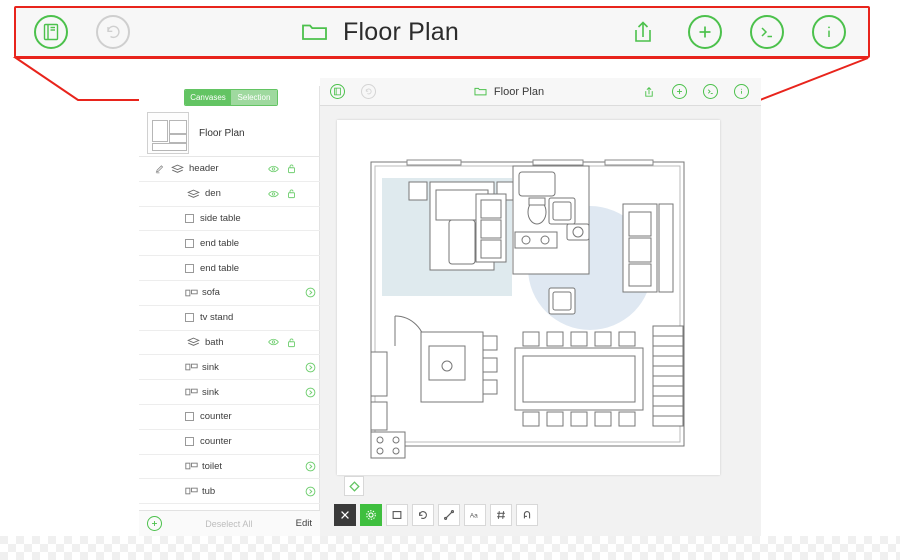 Image resolution: width=900 pixels, height=560 pixels. What do you see at coordinates (643, 32) in the screenshot?
I see `share-icon` at bounding box center [643, 32].